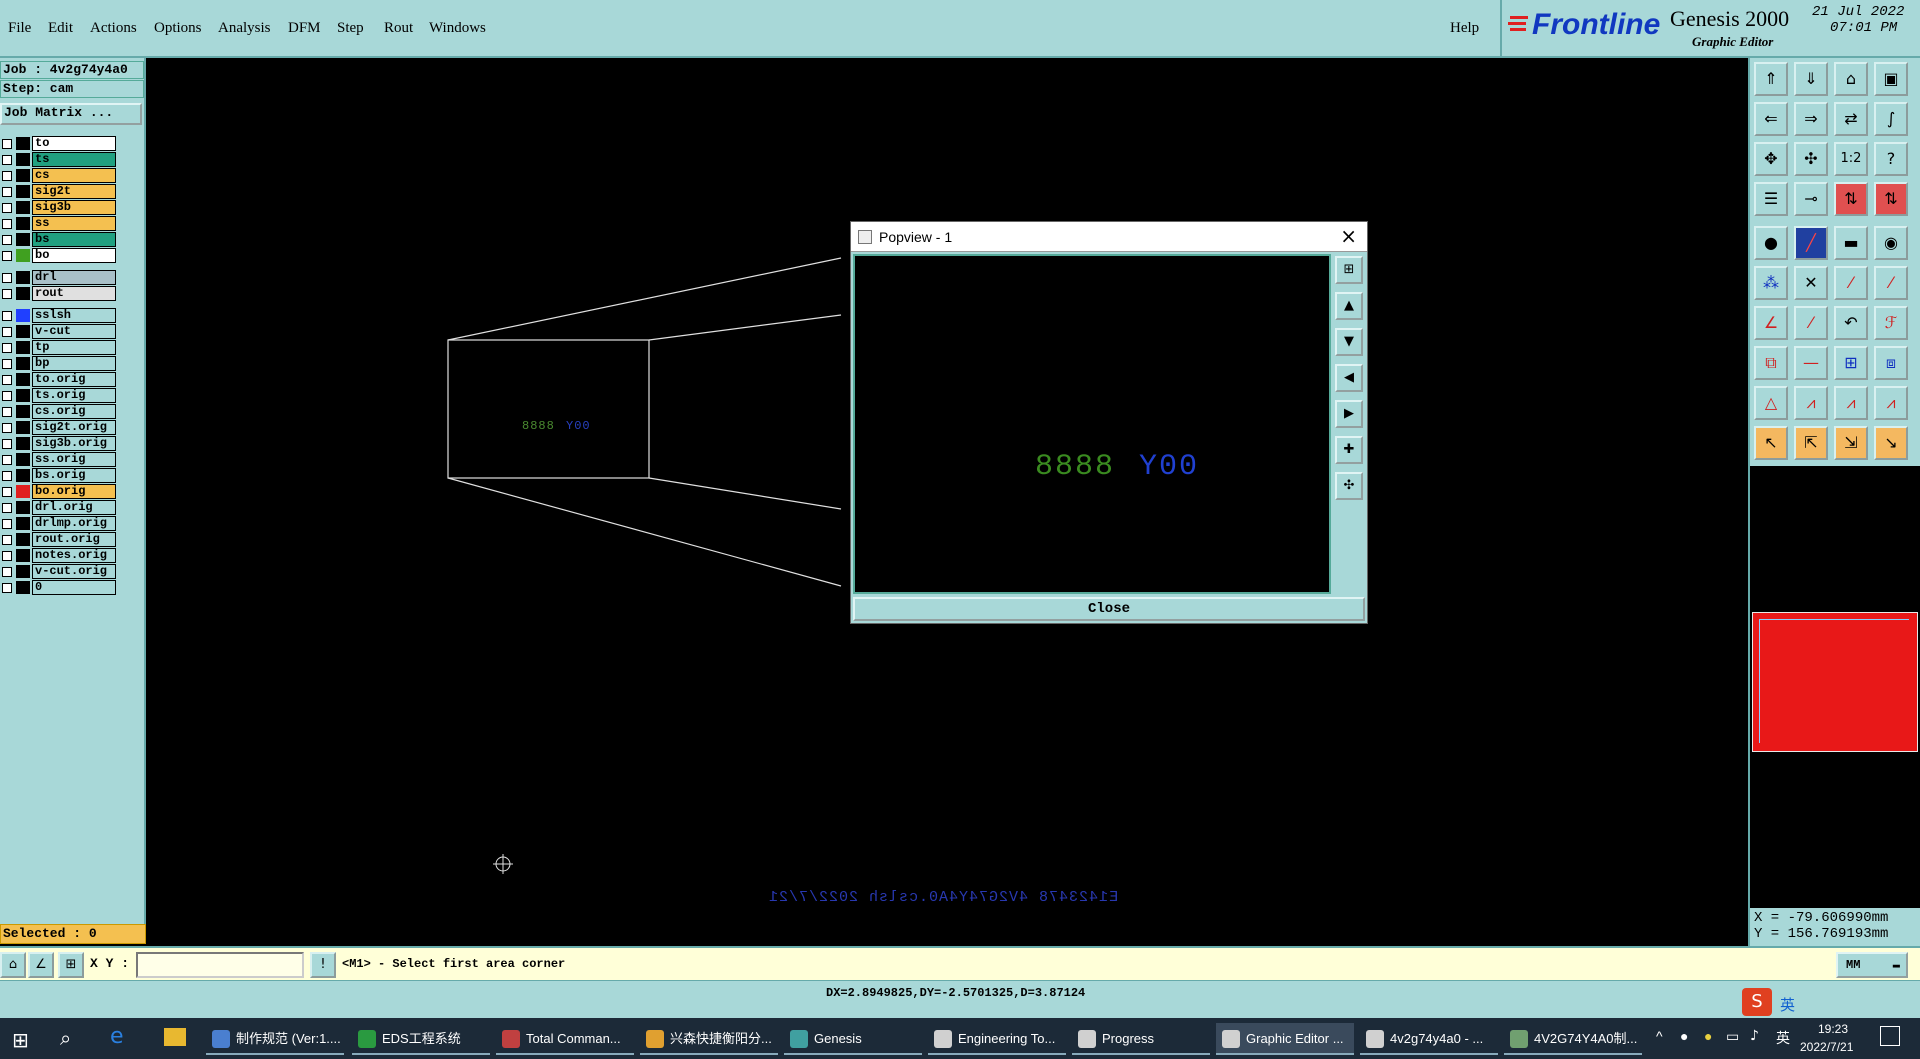  I want to click on popview-zoom-in-icon: ✚, so click(1349, 450).